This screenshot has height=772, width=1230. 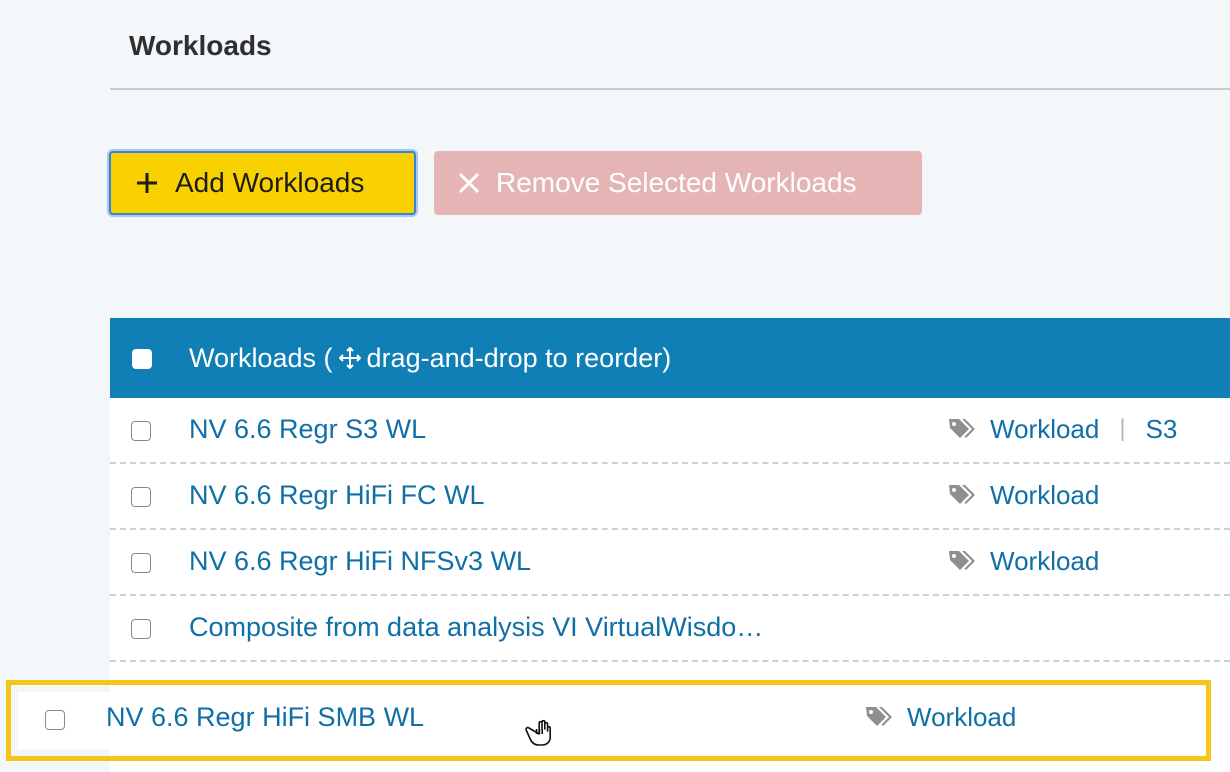 I want to click on table-header-prefix: Workloads (, so click(x=261, y=358).